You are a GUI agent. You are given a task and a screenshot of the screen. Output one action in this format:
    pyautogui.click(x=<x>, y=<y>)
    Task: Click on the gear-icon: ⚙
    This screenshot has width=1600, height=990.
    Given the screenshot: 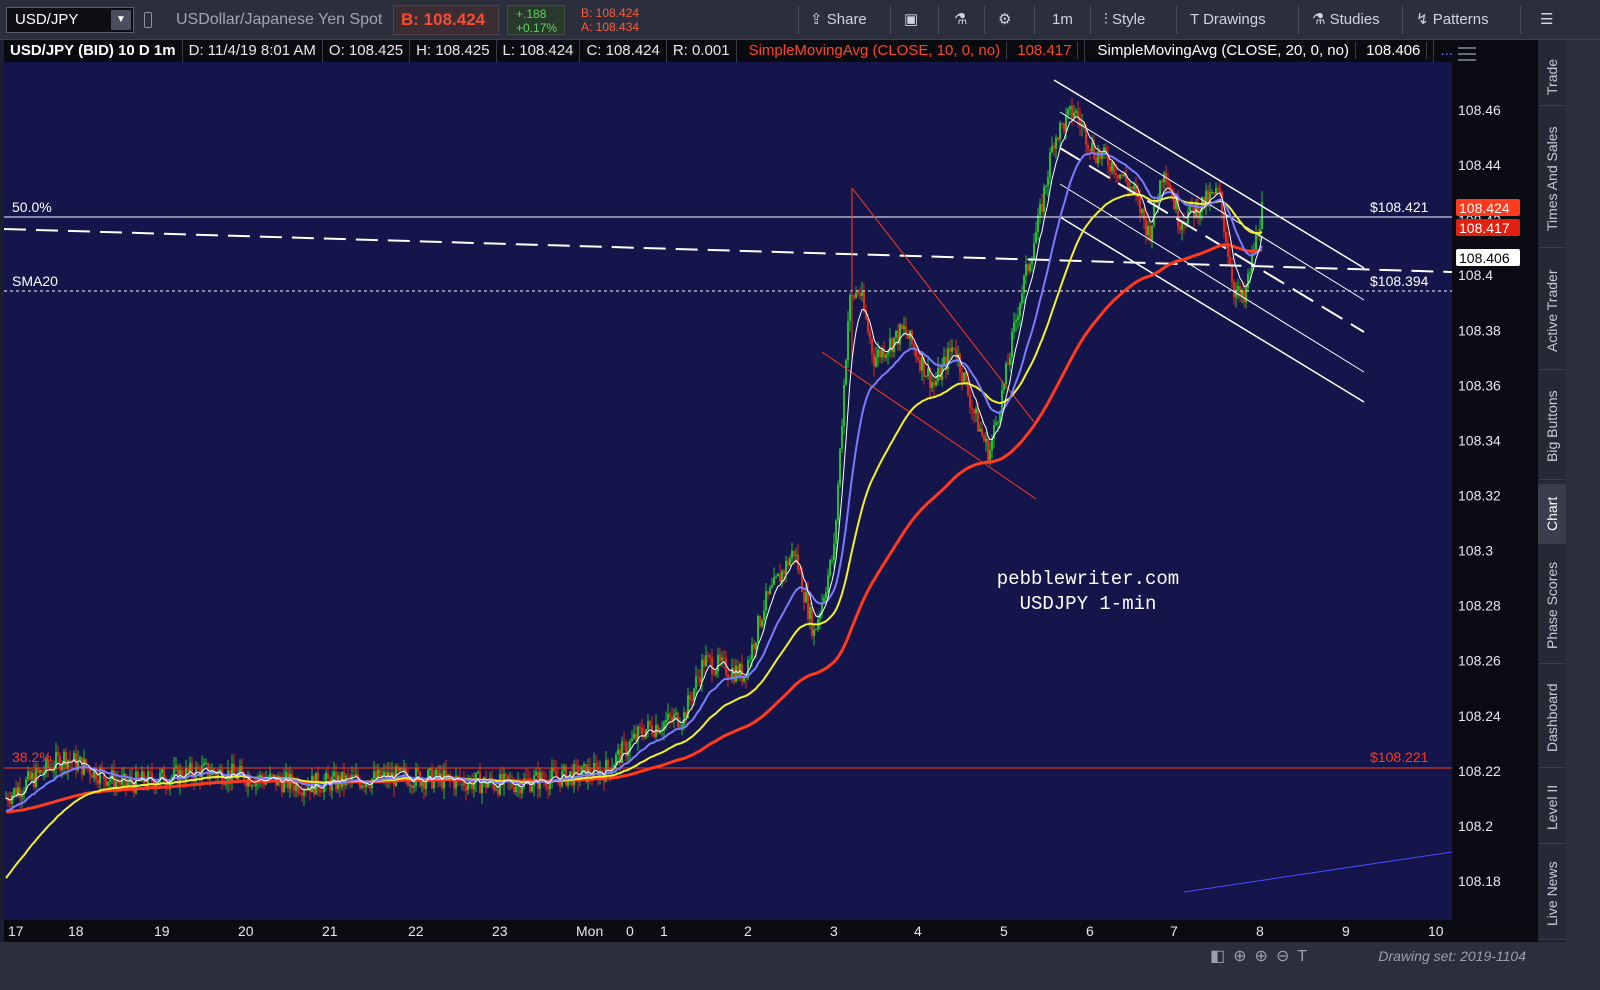 What is the action you would take?
    pyautogui.click(x=1004, y=20)
    